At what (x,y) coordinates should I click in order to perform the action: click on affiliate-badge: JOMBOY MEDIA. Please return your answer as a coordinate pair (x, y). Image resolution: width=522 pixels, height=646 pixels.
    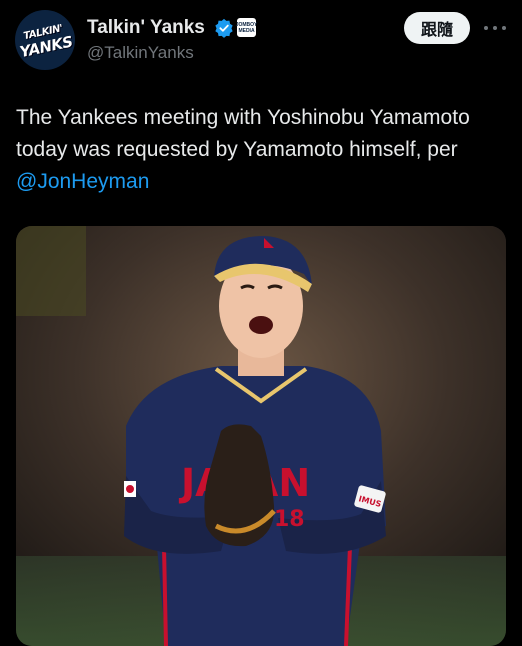
    Looking at the image, I should click on (246, 27).